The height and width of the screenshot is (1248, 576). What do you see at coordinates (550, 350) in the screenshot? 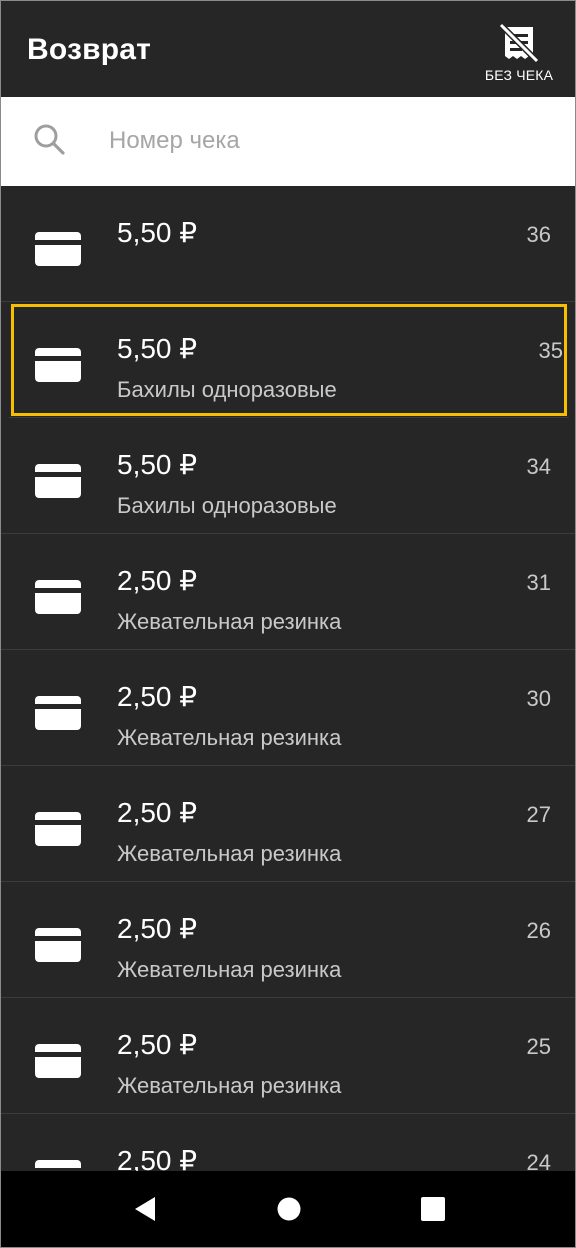
I see `receipt-number: 35` at bounding box center [550, 350].